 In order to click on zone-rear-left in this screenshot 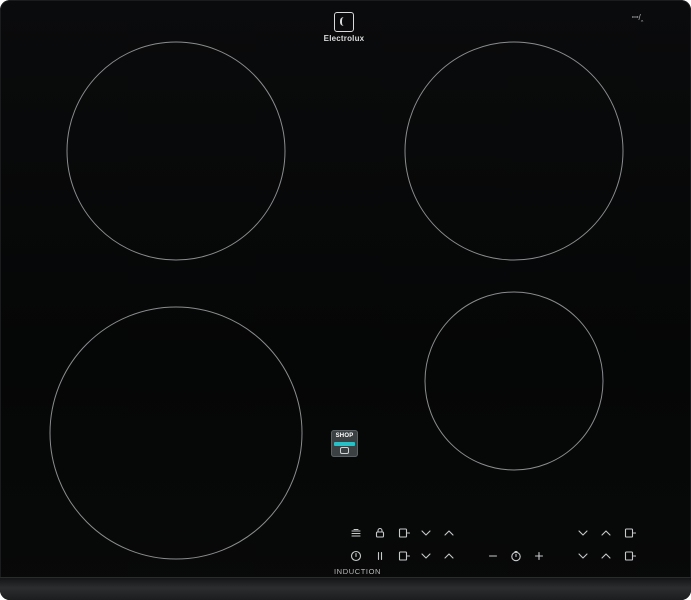, I will do `click(176, 151)`.